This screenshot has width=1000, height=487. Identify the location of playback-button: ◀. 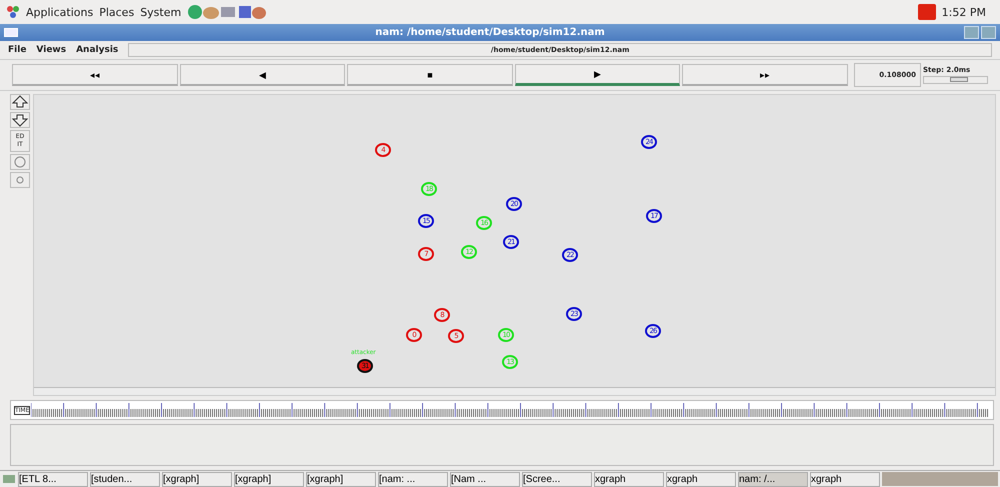
(263, 75).